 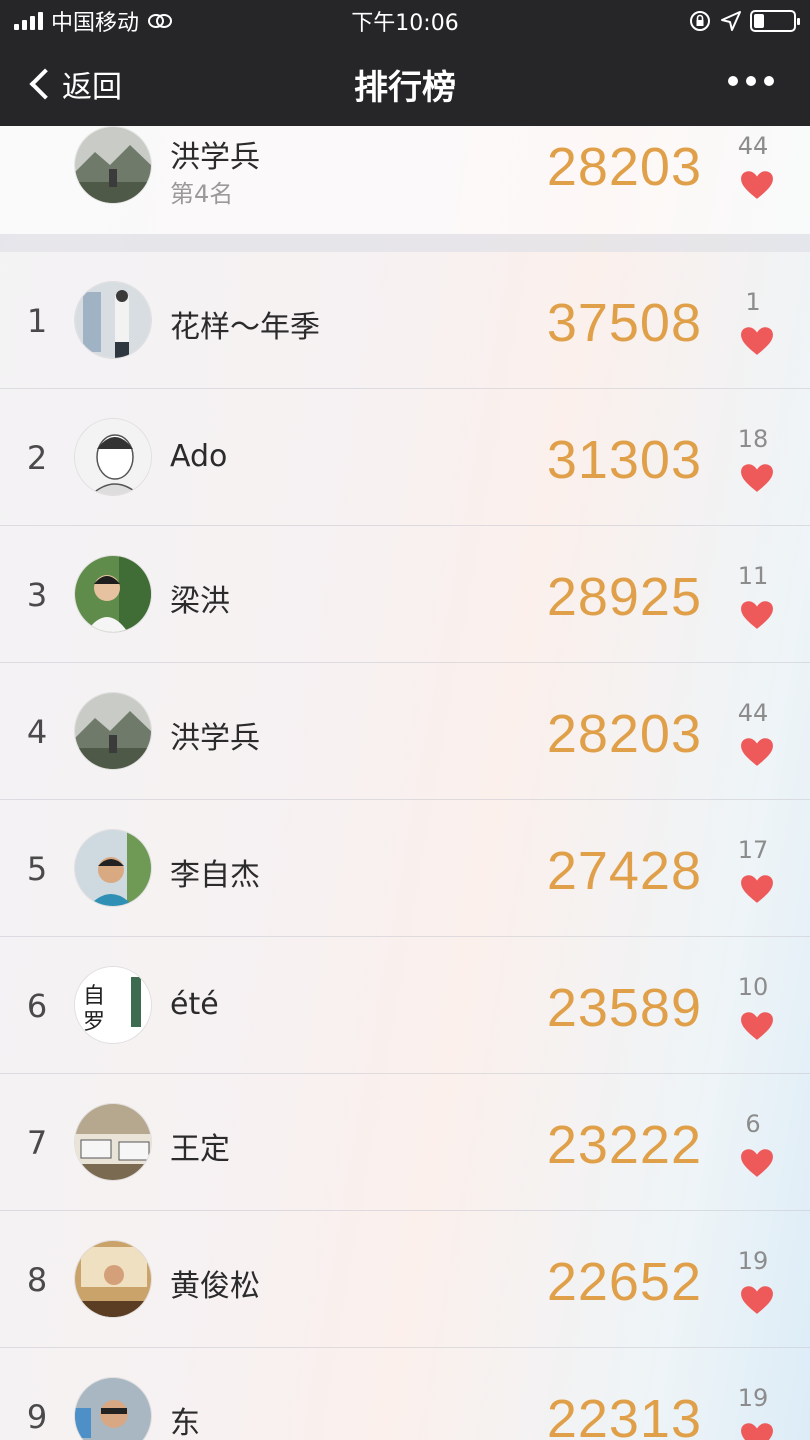 I want to click on more-dots-icon, so click(x=751, y=81).